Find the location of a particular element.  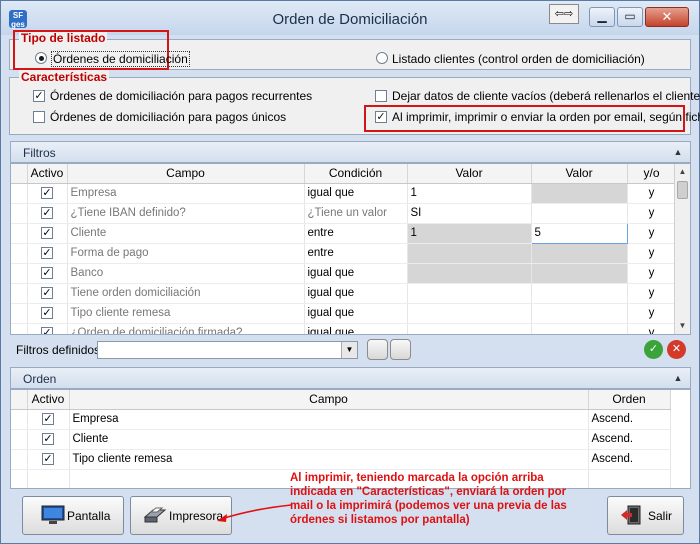

col-yo: y/o is located at coordinates (652, 174).